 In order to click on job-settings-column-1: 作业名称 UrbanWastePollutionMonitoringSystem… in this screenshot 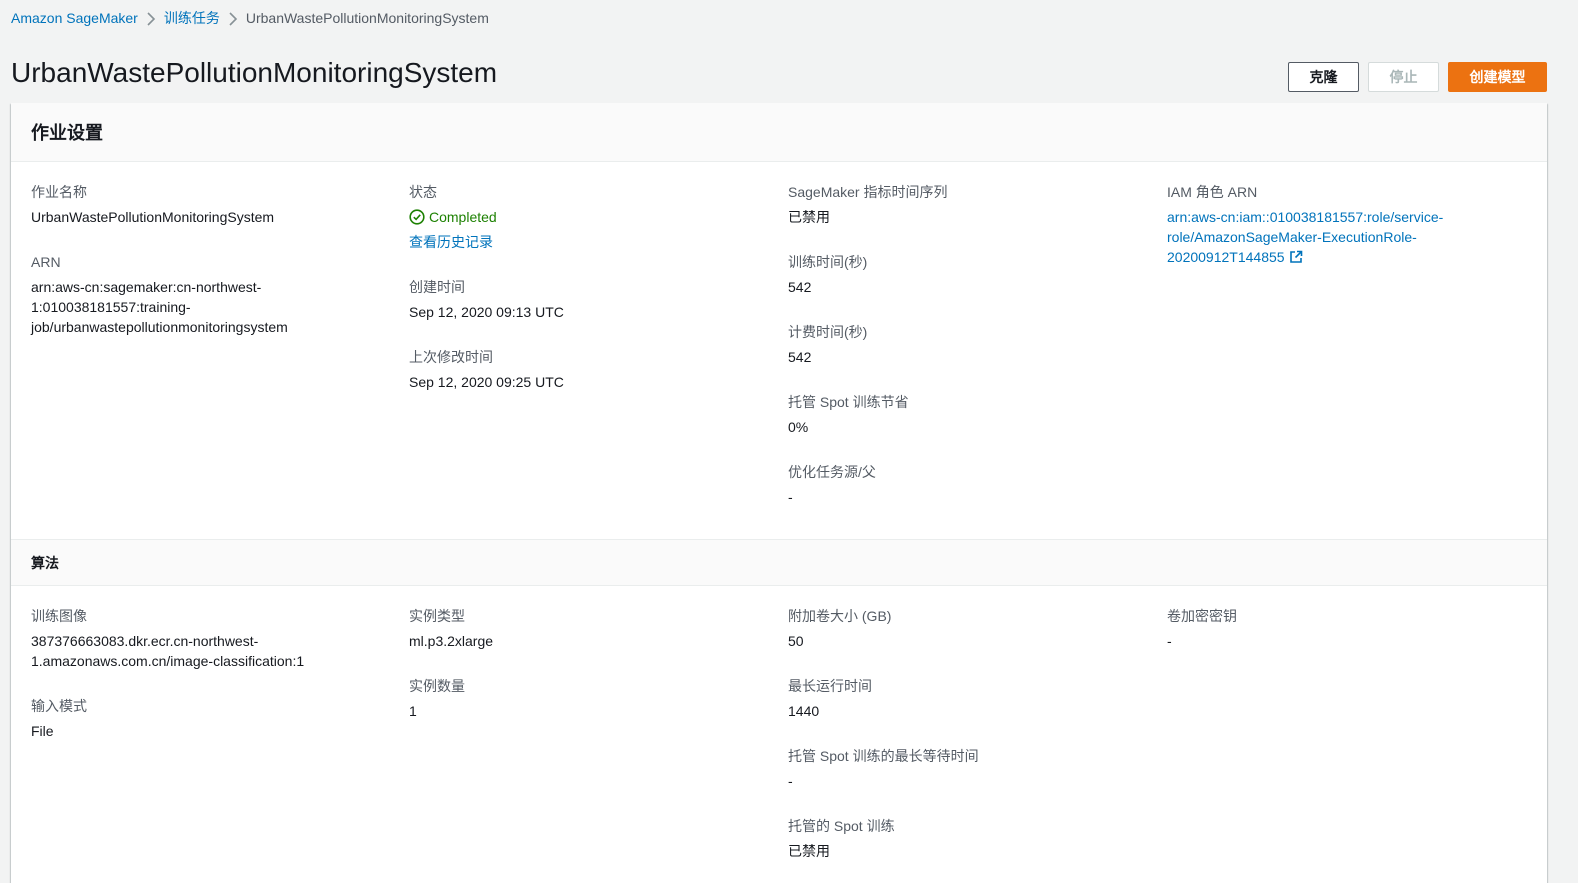, I will do `click(211, 259)`.